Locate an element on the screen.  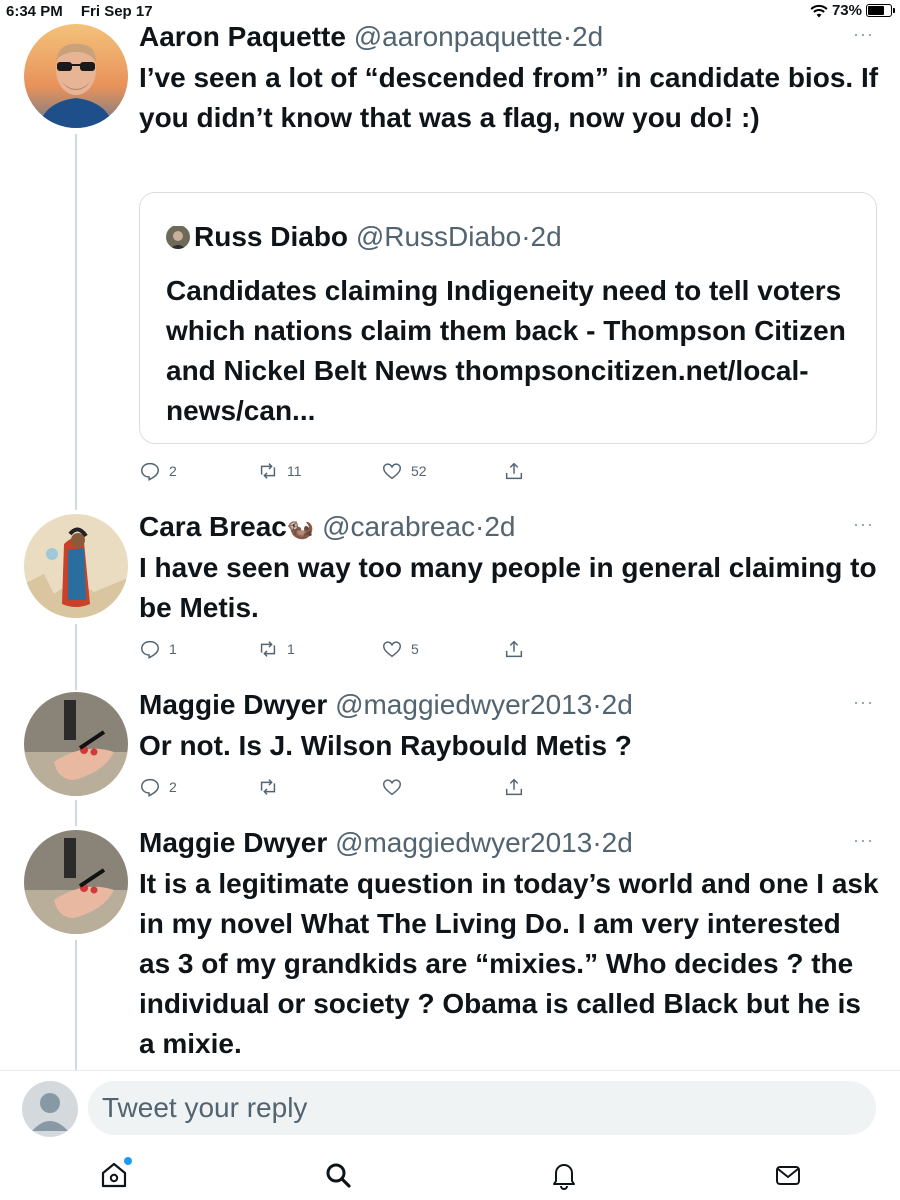
reply-button: 1 is located at coordinates (158, 649).